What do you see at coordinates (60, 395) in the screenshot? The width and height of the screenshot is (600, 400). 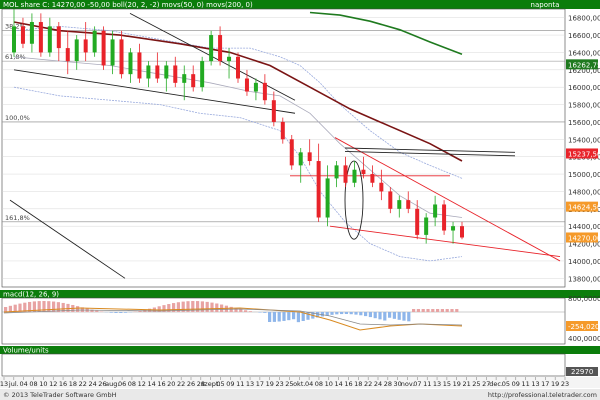 I see `footer-copyright: © 2013 TeleTrader Software GmbH` at bounding box center [60, 395].